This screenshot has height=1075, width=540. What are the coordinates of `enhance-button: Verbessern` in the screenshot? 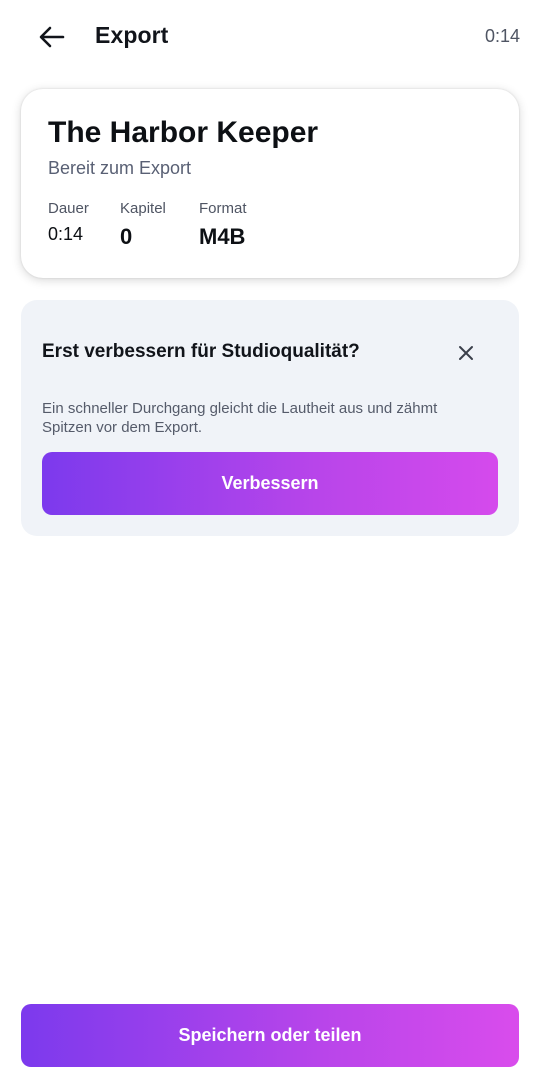 It's located at (270, 483).